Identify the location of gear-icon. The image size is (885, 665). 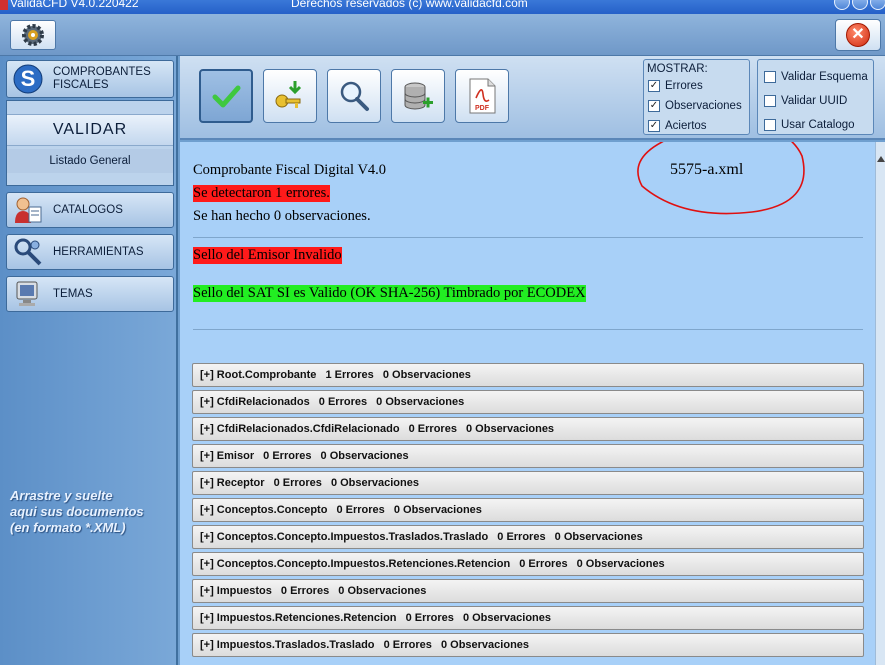
(33, 35).